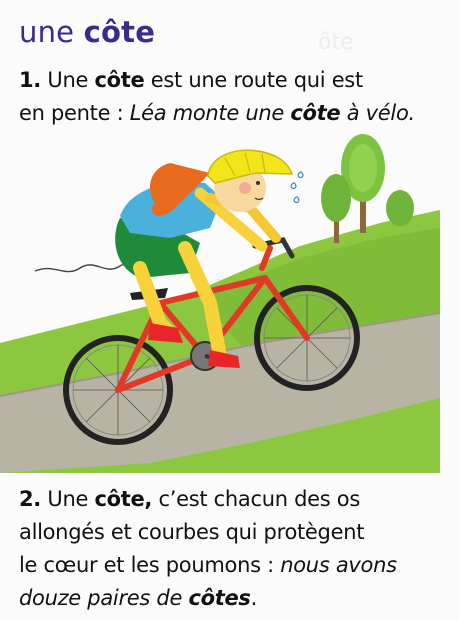 Image resolution: width=459 pixels, height=620 pixels. What do you see at coordinates (119, 80) in the screenshot?
I see `definition-keyword: côte` at bounding box center [119, 80].